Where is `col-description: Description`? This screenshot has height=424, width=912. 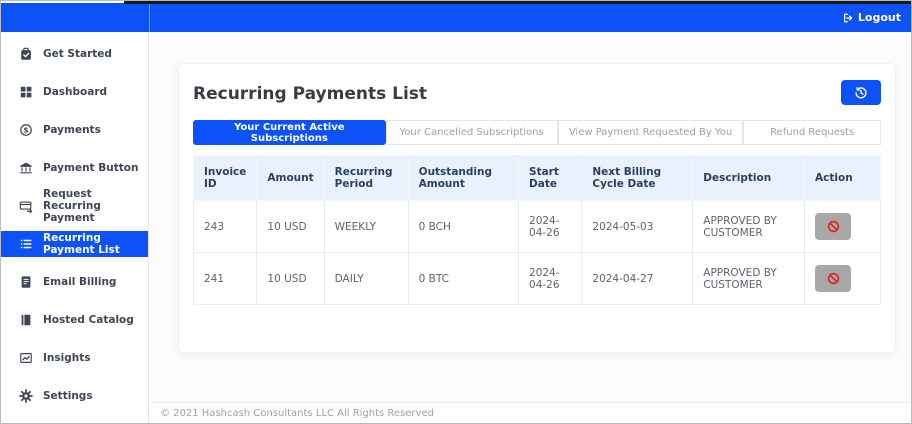
col-description: Description is located at coordinates (749, 178).